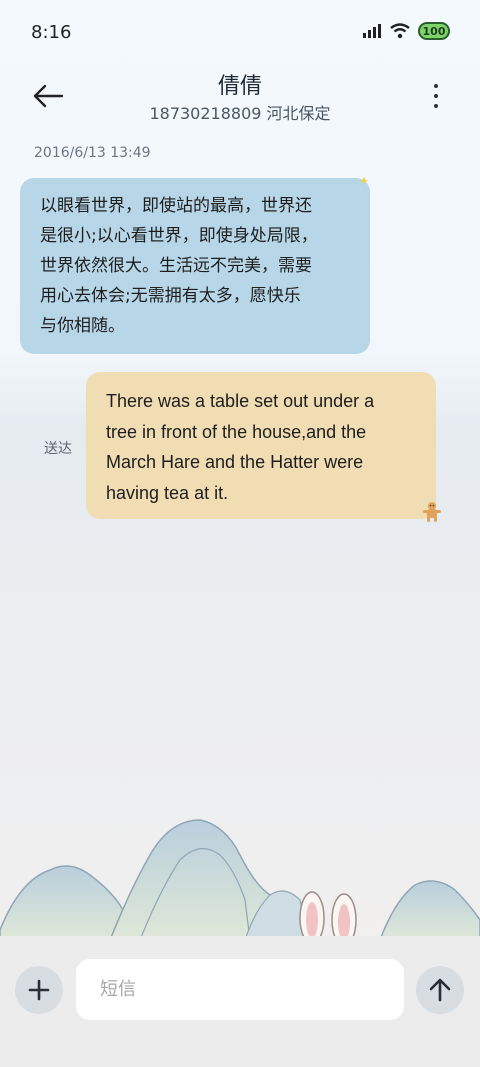  Describe the element at coordinates (235, 462) in the screenshot. I see `outgoing-message-line: March Hare and the Hatter were` at that location.